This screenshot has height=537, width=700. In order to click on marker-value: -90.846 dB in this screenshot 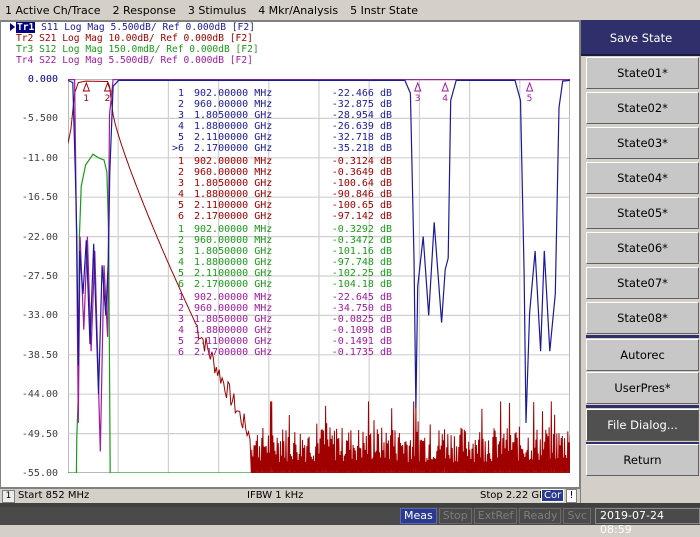, I will do `click(361, 194)`.